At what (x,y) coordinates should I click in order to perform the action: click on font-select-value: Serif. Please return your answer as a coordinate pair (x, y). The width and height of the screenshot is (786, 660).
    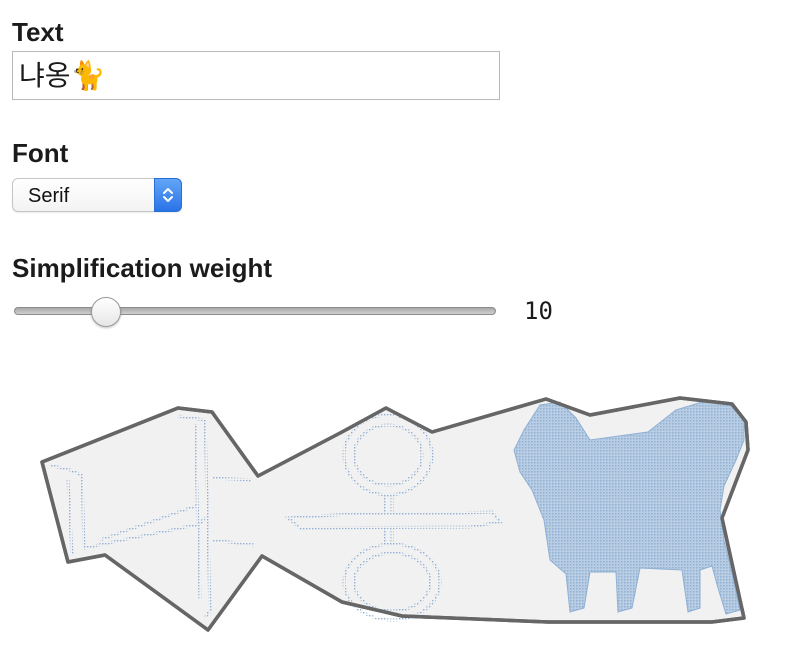
    Looking at the image, I should click on (49, 196).